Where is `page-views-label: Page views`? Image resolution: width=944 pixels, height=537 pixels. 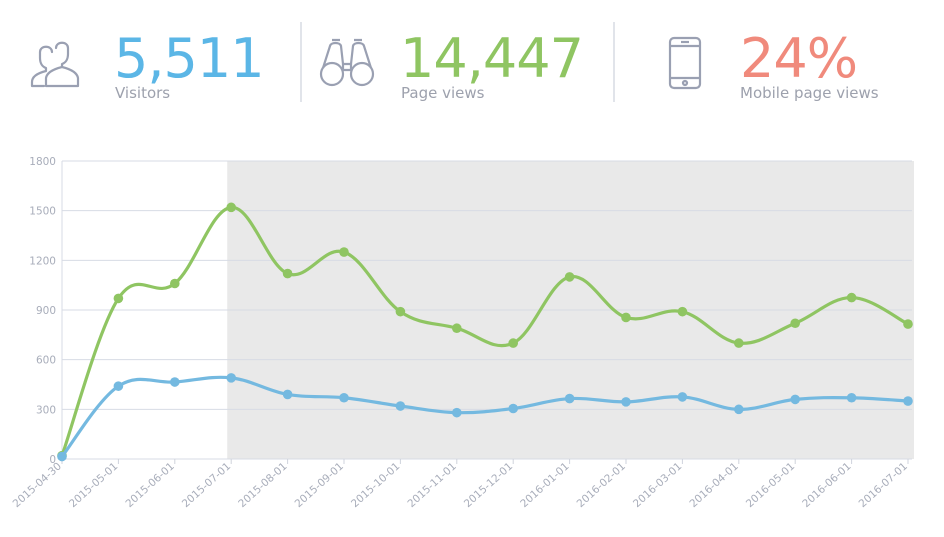 page-views-label: Page views is located at coordinates (443, 93).